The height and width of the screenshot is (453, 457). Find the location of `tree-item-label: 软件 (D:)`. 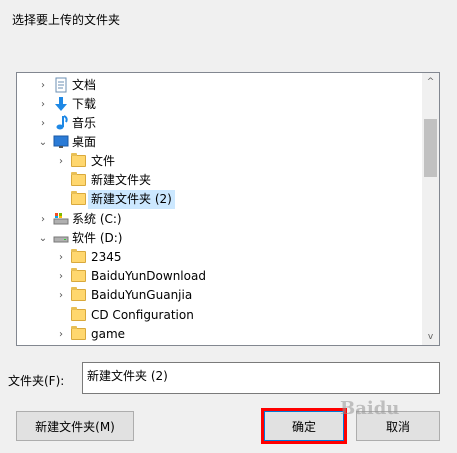

tree-item-label: 软件 (D:) is located at coordinates (97, 238).